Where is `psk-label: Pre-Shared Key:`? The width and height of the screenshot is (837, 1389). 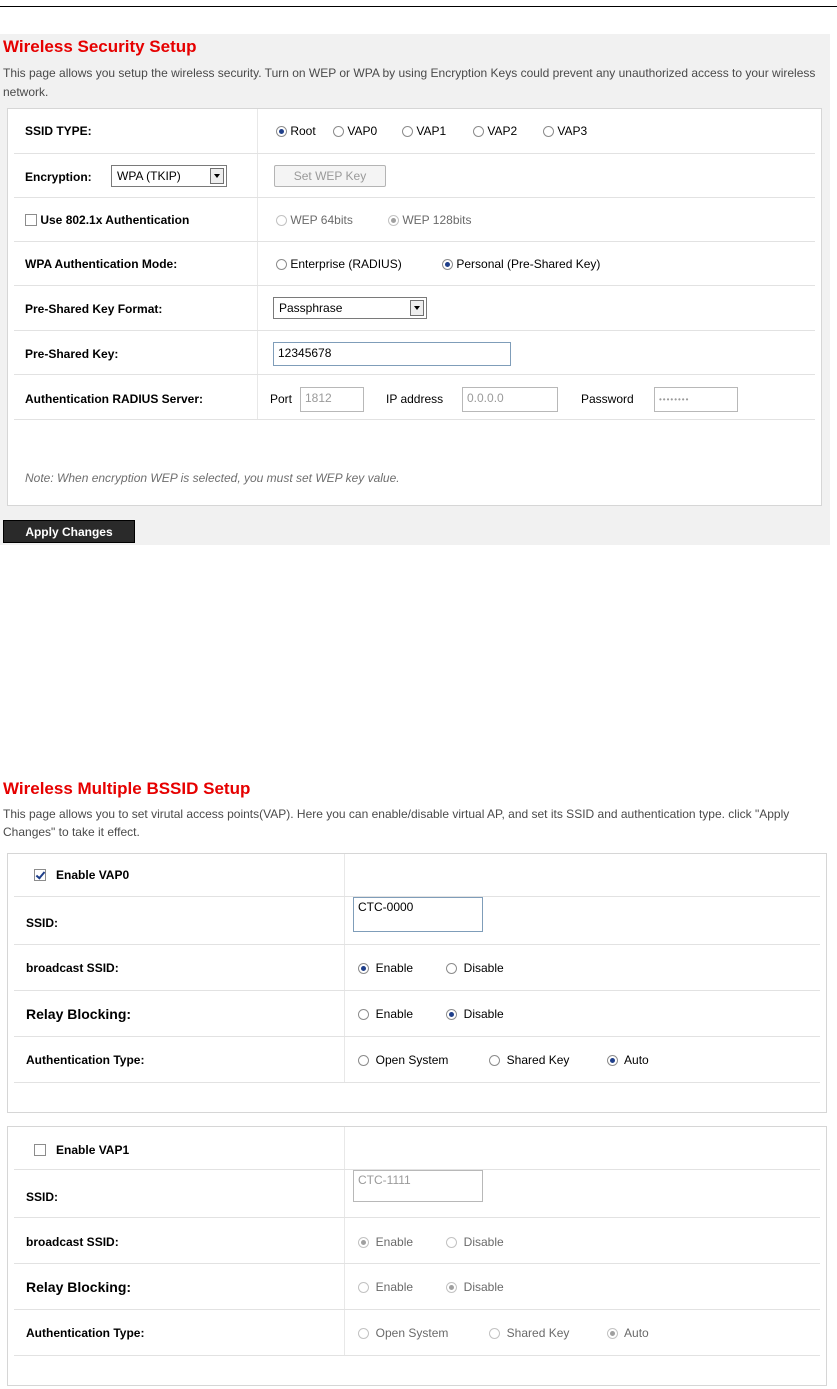 psk-label: Pre-Shared Key: is located at coordinates (72, 354).